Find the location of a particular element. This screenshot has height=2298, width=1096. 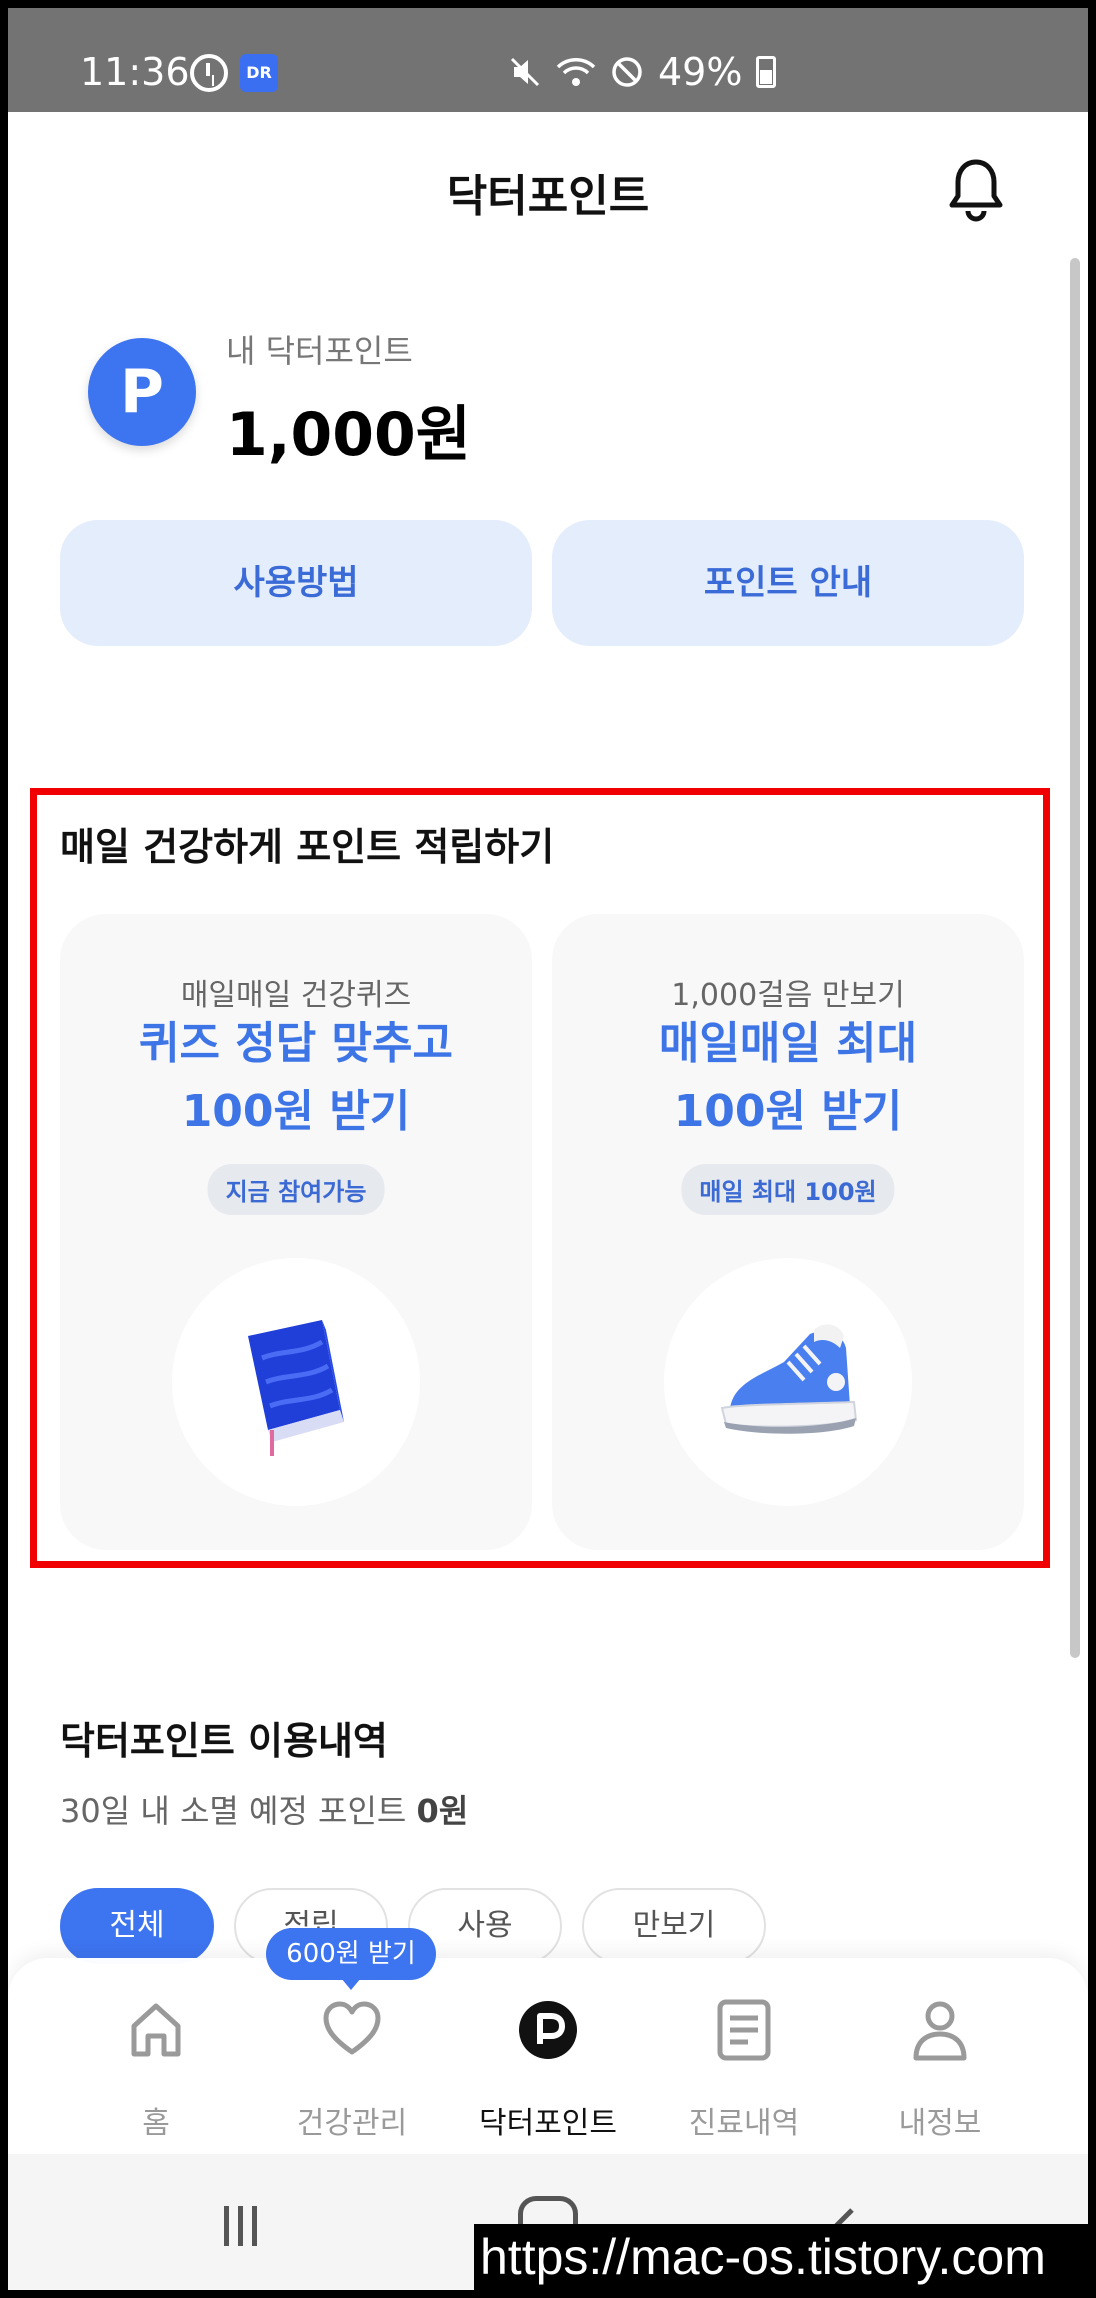

book-icon is located at coordinates (296, 1388).